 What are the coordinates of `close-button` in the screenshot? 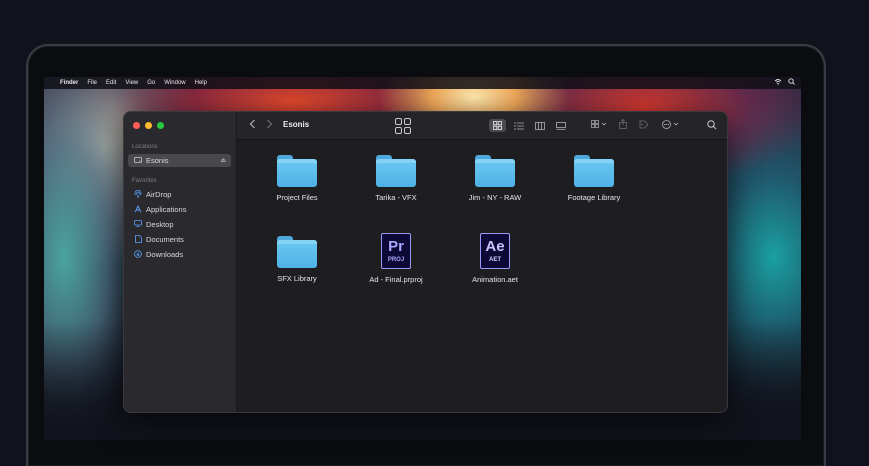 It's located at (136, 125).